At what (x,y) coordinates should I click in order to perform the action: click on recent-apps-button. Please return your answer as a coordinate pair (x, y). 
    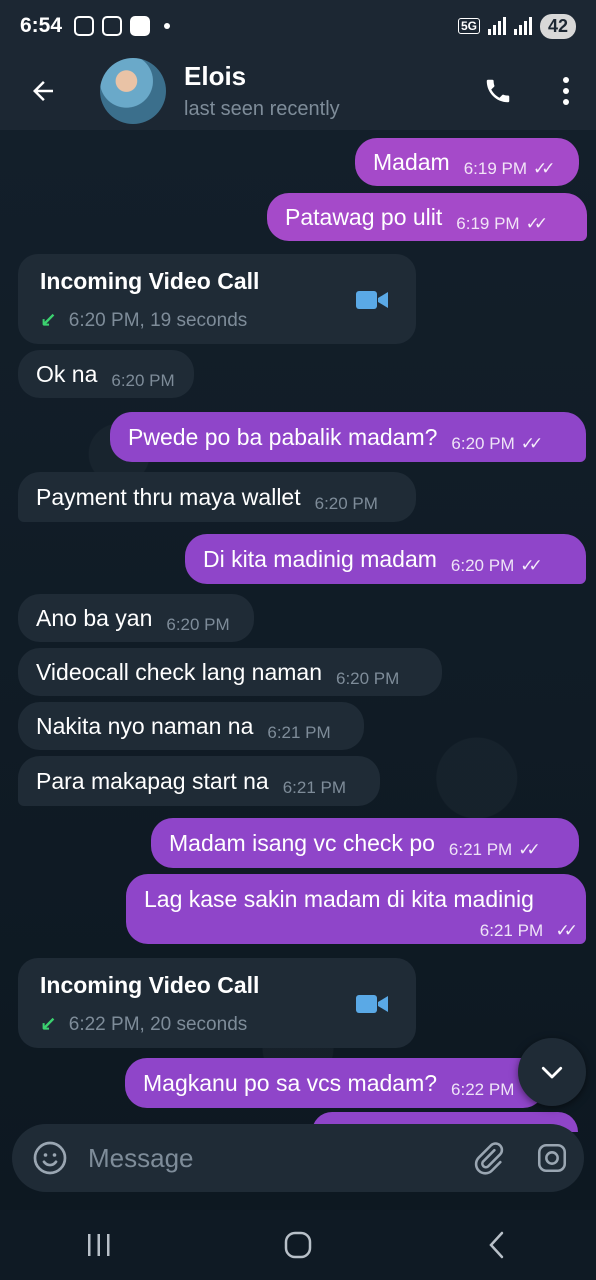
    Looking at the image, I should click on (99, 1245).